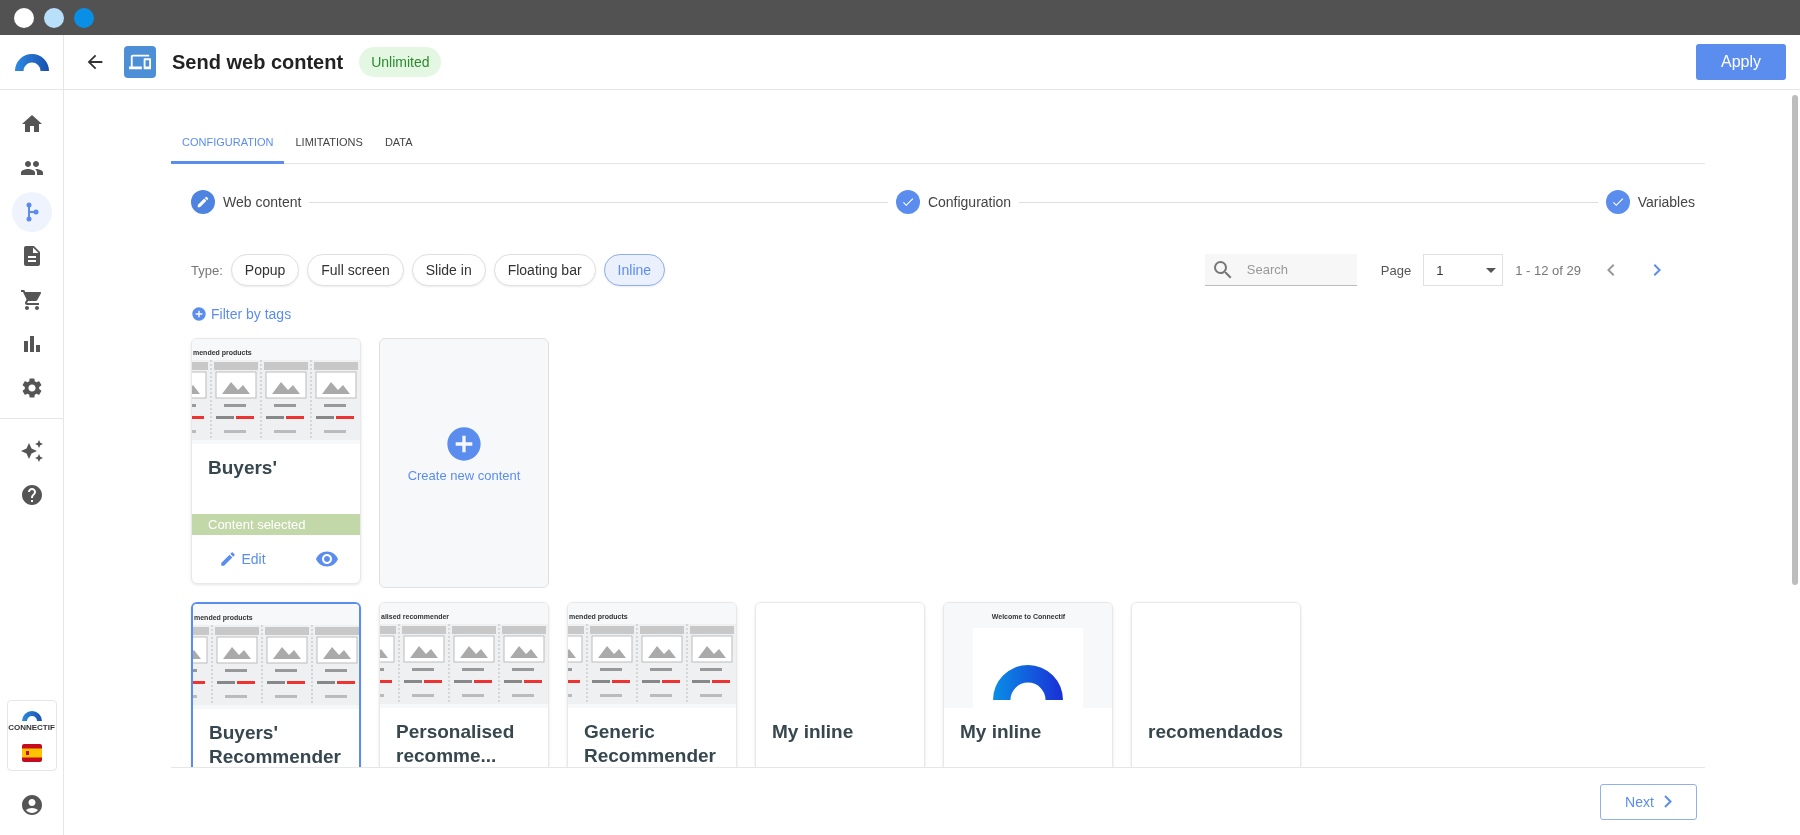 The height and width of the screenshot is (835, 1800). What do you see at coordinates (262, 202) in the screenshot?
I see `step-label: Web content` at bounding box center [262, 202].